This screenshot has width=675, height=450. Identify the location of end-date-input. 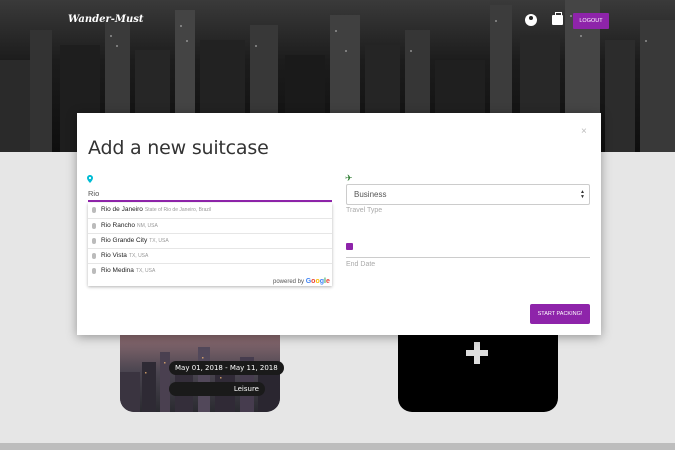
(468, 257).